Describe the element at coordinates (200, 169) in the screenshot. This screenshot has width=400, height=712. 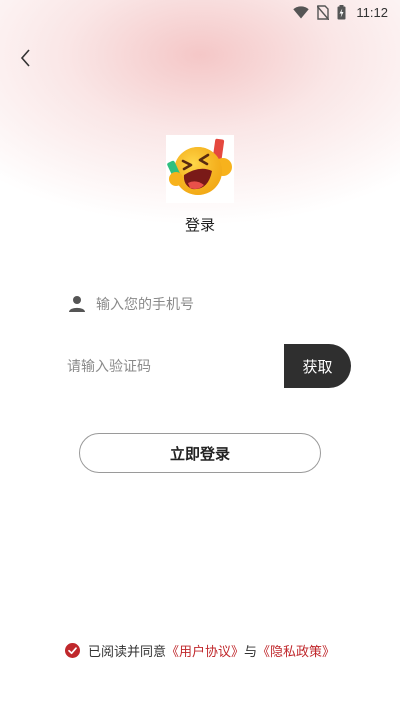
I see `laughing-emoji-logo` at that location.